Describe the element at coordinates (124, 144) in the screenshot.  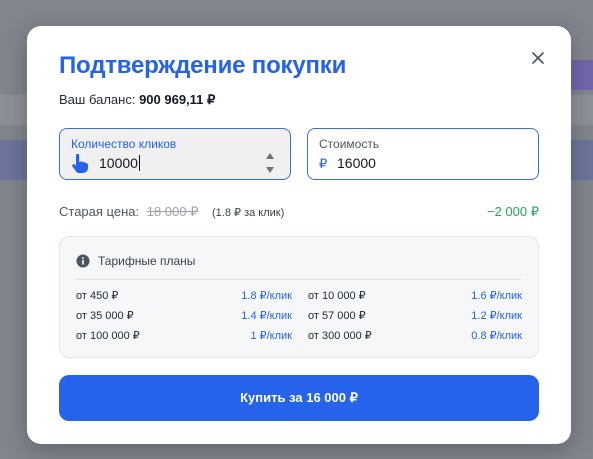
I see `quantity-label: Количество кликов` at that location.